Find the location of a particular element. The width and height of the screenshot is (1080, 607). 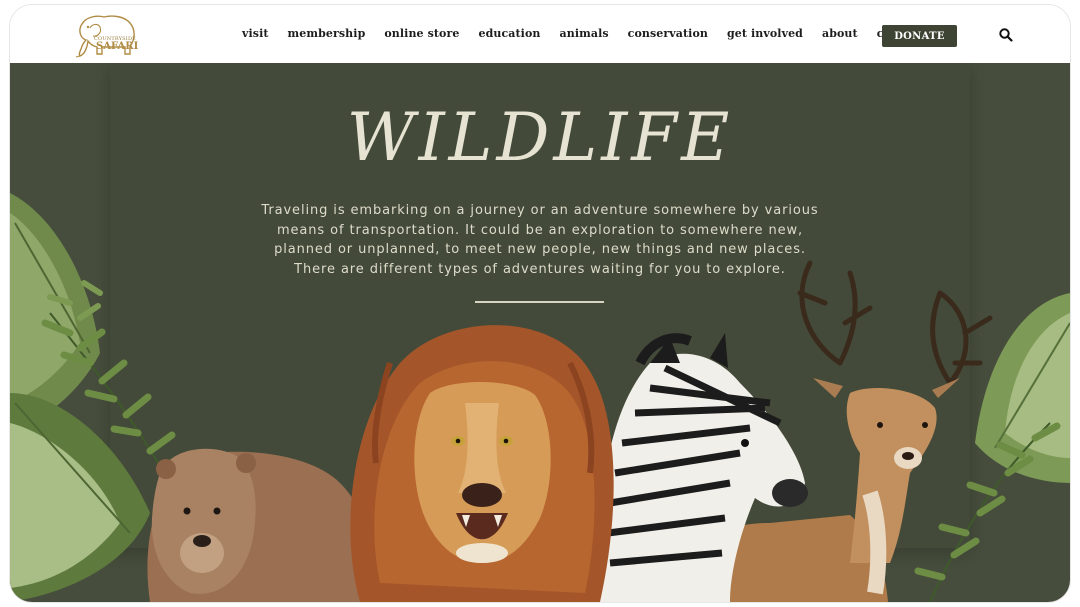

search-icon is located at coordinates (1006, 35).